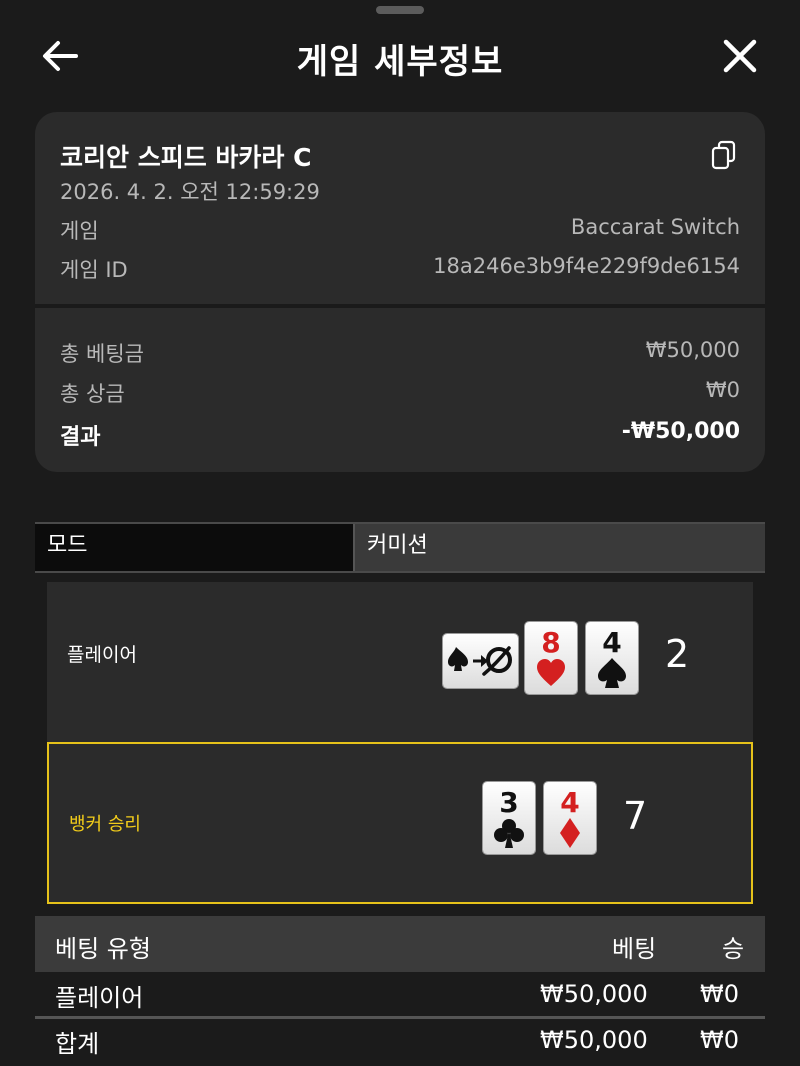 Image resolution: width=800 pixels, height=1066 pixels. What do you see at coordinates (400, 1044) in the screenshot?
I see `total-row: 합계 ₩50,000 ₩0` at bounding box center [400, 1044].